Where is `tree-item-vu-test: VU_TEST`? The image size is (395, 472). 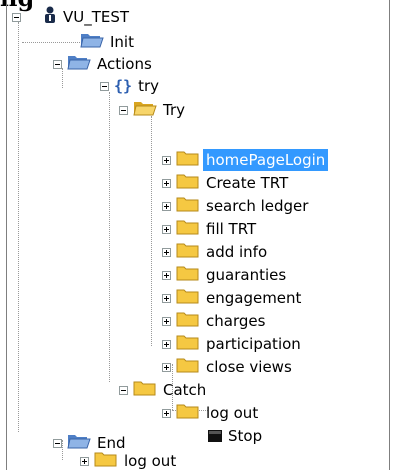 tree-item-vu-test: VU_TEST is located at coordinates (70, 17).